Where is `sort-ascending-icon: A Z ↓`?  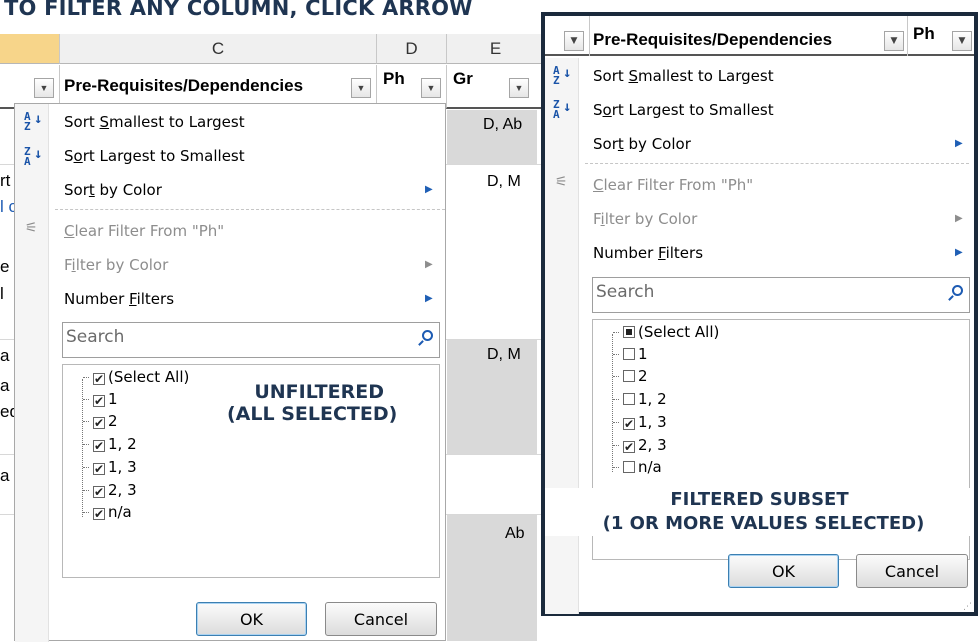
sort-ascending-icon: A Z ↓ is located at coordinates (562, 75).